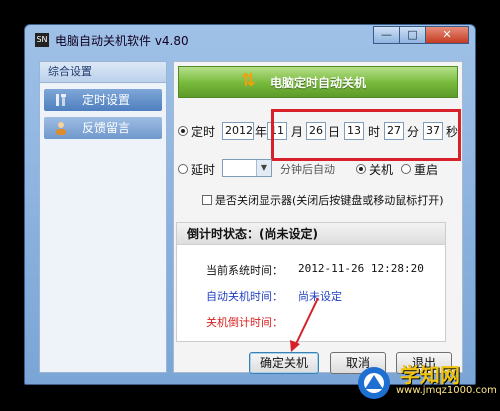 This screenshot has height=411, width=500. I want to click on watermark-url: www.jmqz1000.com, so click(446, 390).